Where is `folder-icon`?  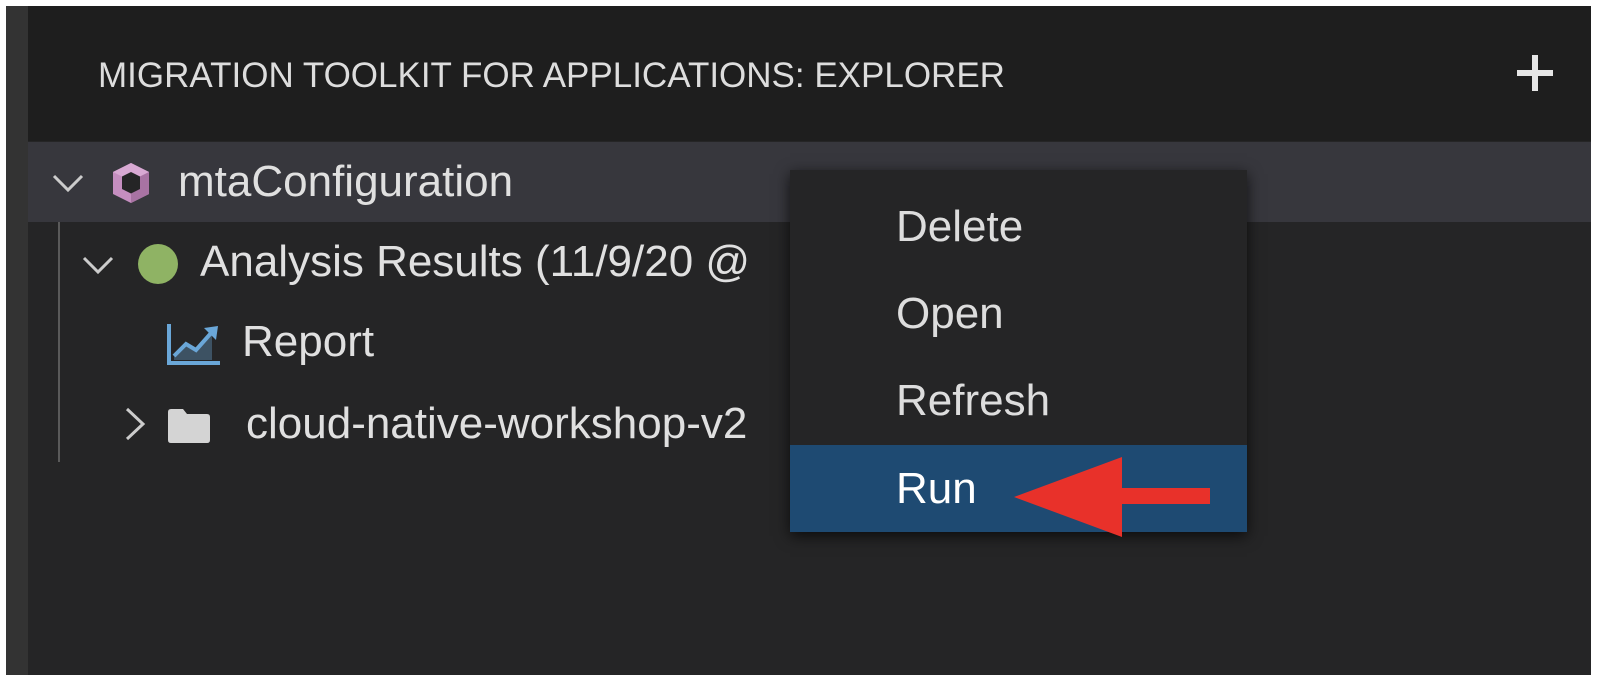 folder-icon is located at coordinates (189, 426).